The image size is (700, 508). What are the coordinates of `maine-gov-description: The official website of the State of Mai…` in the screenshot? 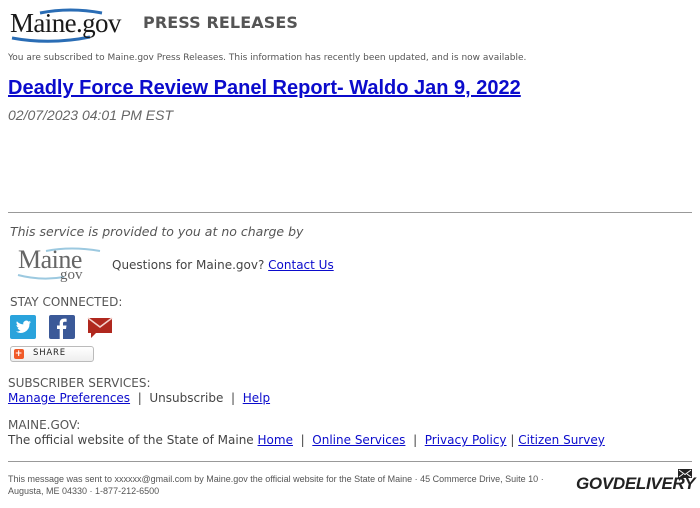 It's located at (131, 440).